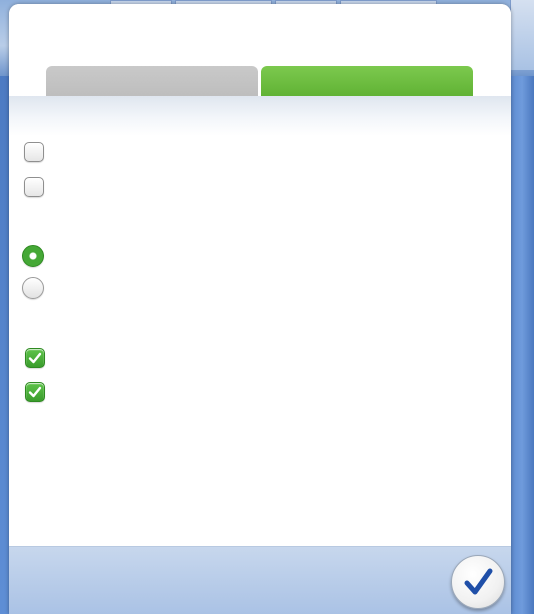  What do you see at coordinates (260, 580) in the screenshot?
I see `panel-footer` at bounding box center [260, 580].